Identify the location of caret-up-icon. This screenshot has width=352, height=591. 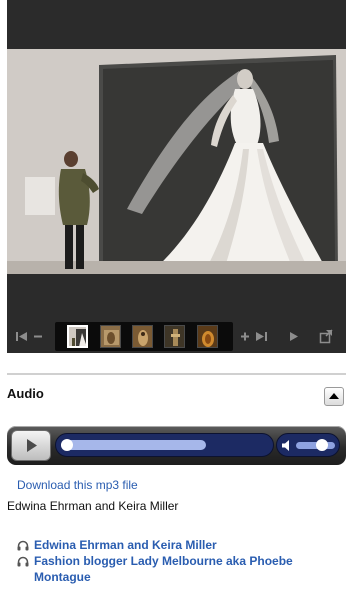
(334, 396).